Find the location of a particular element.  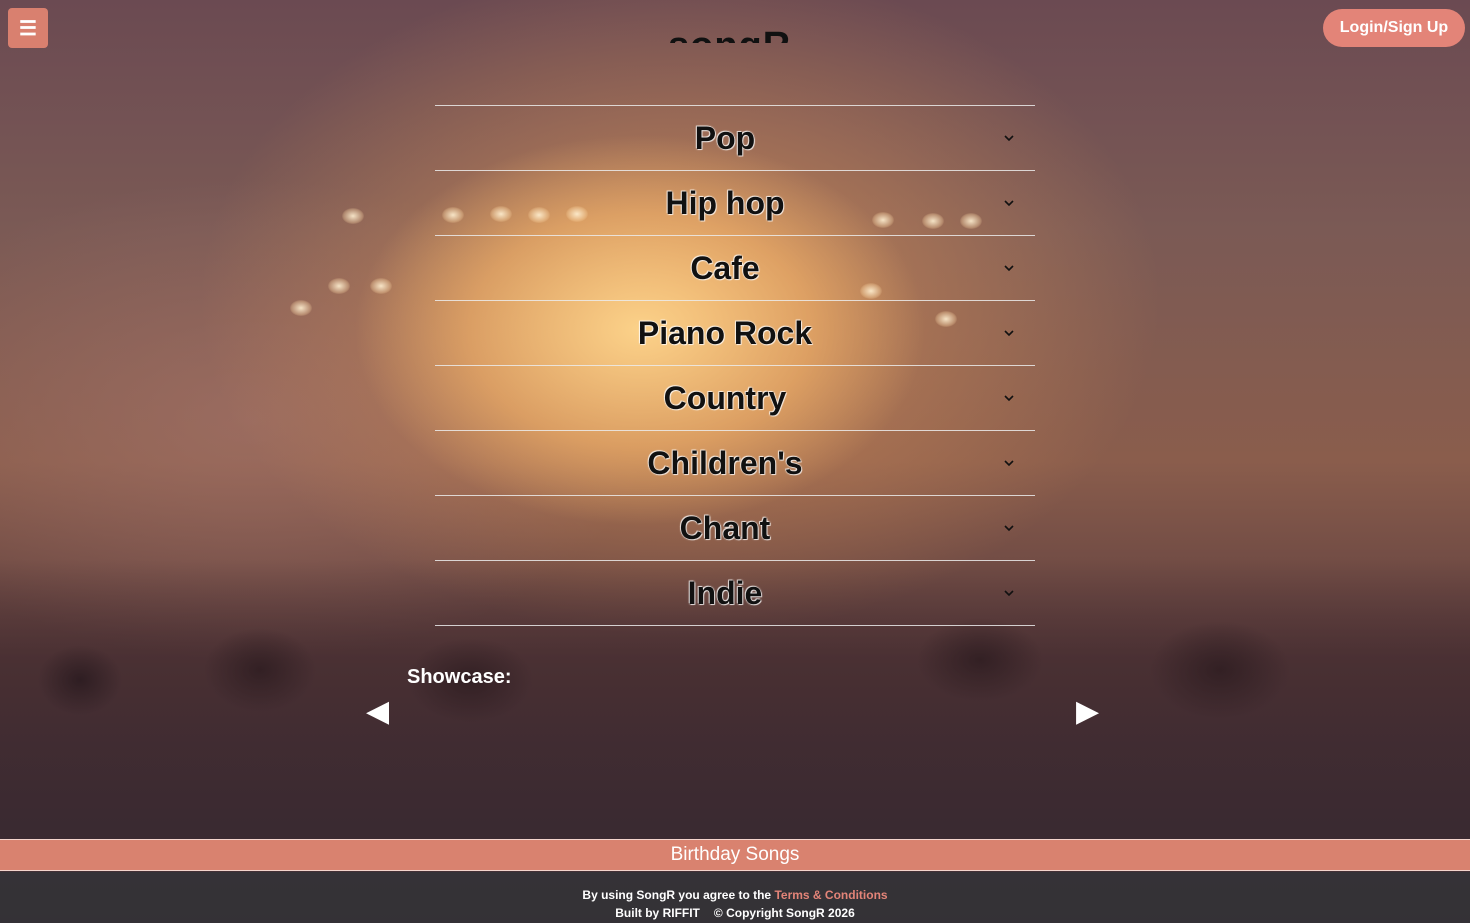

showcase-prev-arrow-icon: ◀ is located at coordinates (377, 712).